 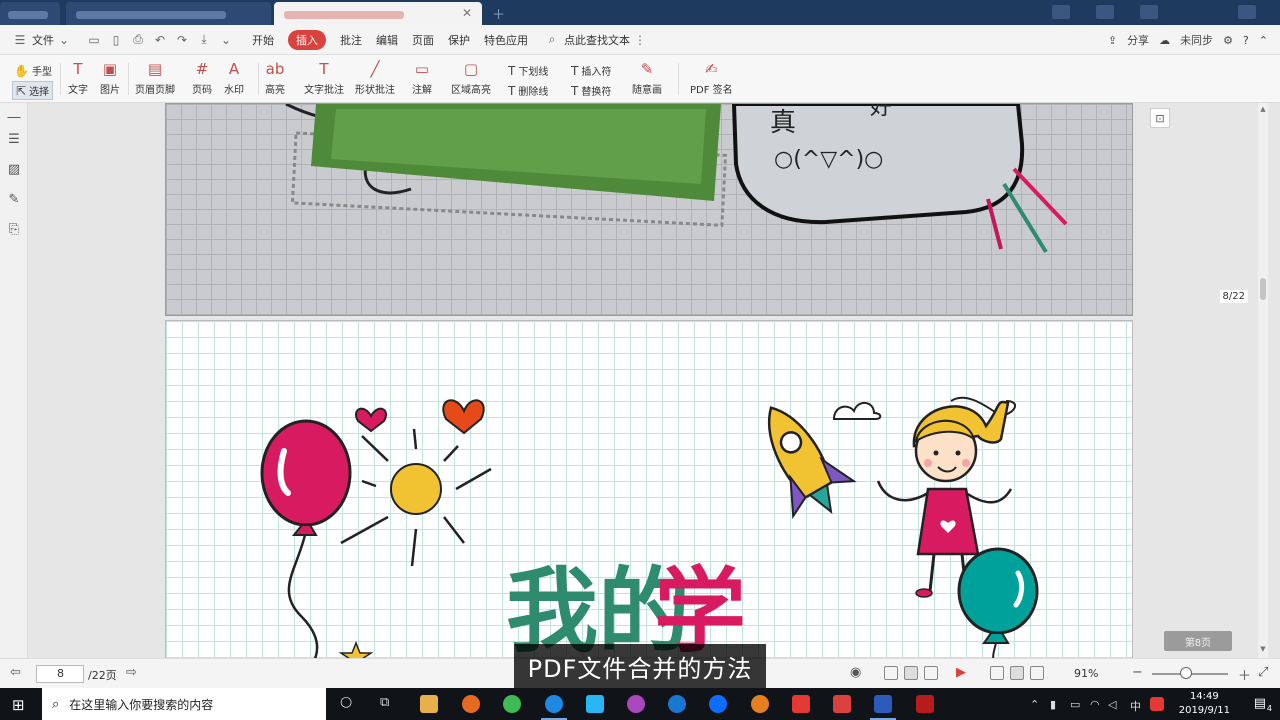 What do you see at coordinates (234, 77) in the screenshot?
I see `watermark-button: A 水印` at bounding box center [234, 77].